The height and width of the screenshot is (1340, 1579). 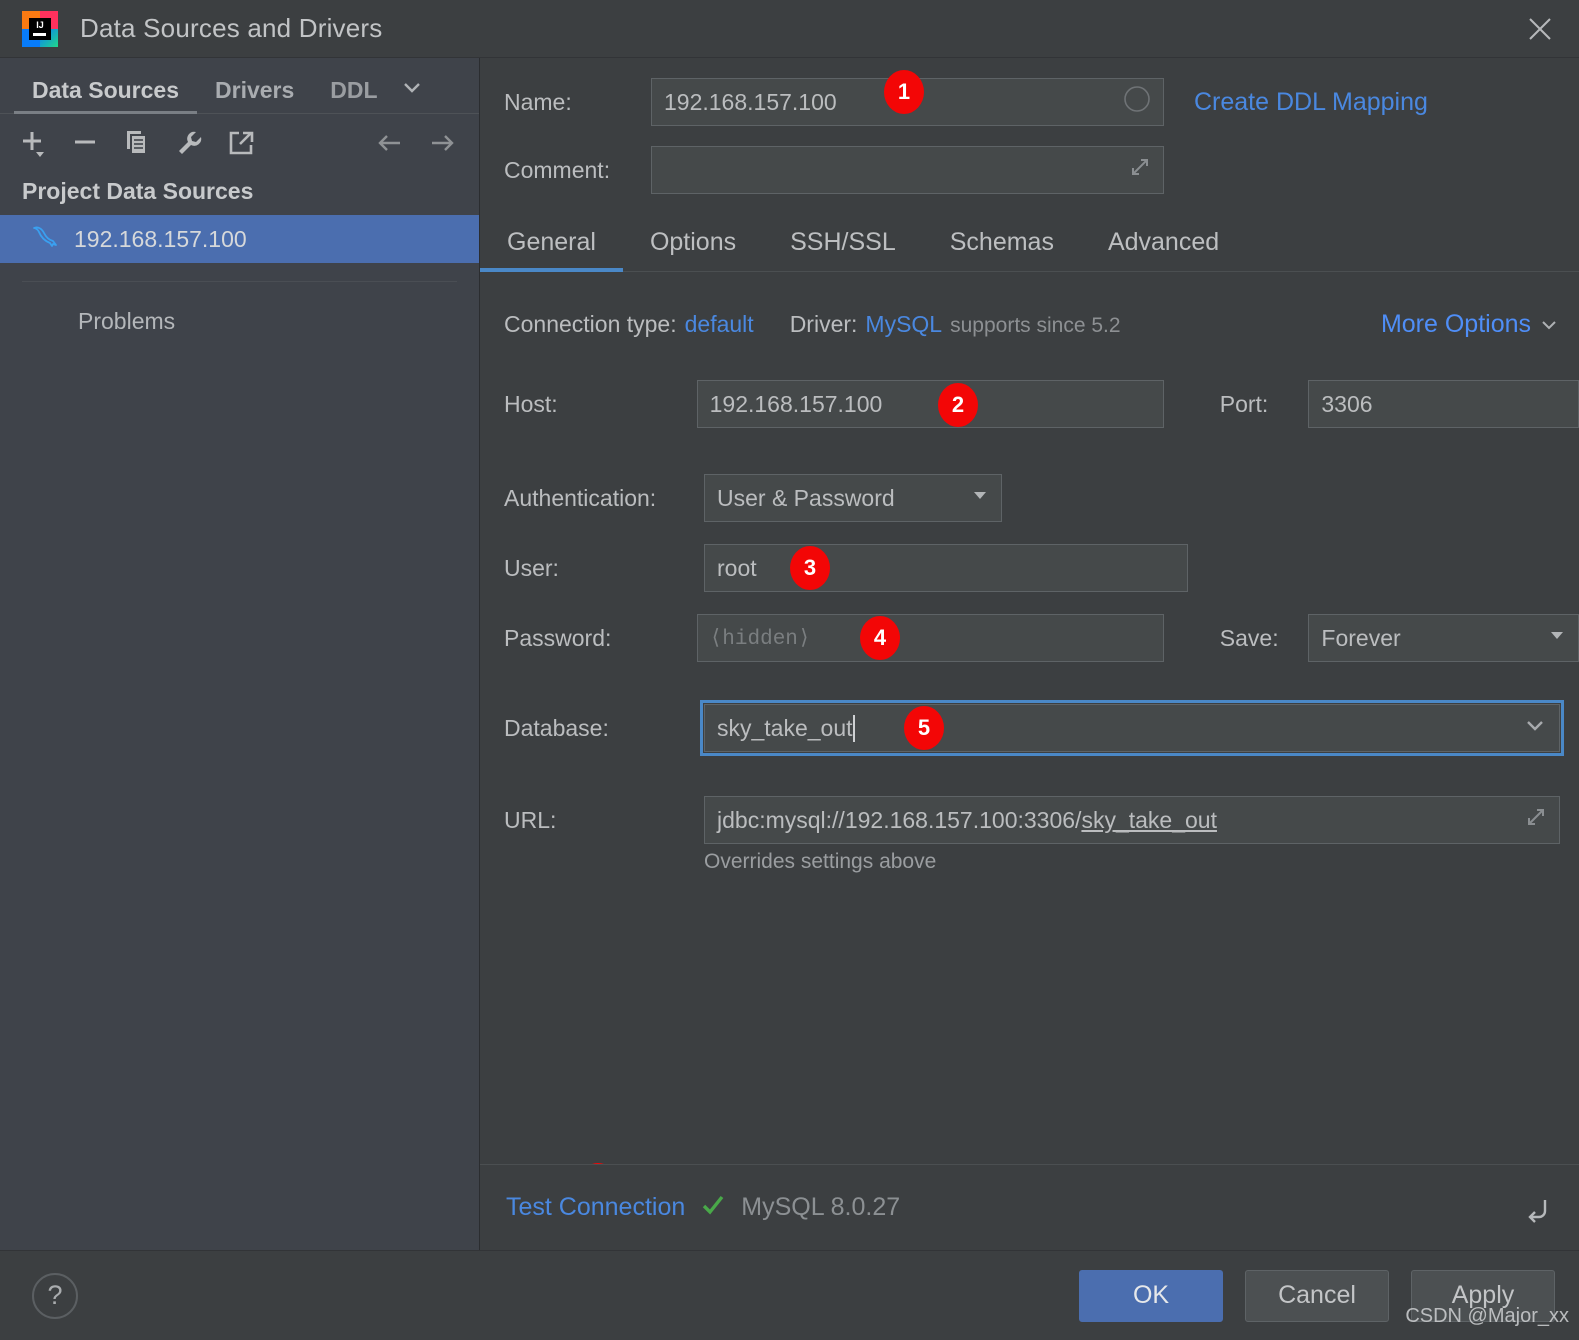 What do you see at coordinates (796, 403) in the screenshot?
I see `host-input-value: 192.168.157.100` at bounding box center [796, 403].